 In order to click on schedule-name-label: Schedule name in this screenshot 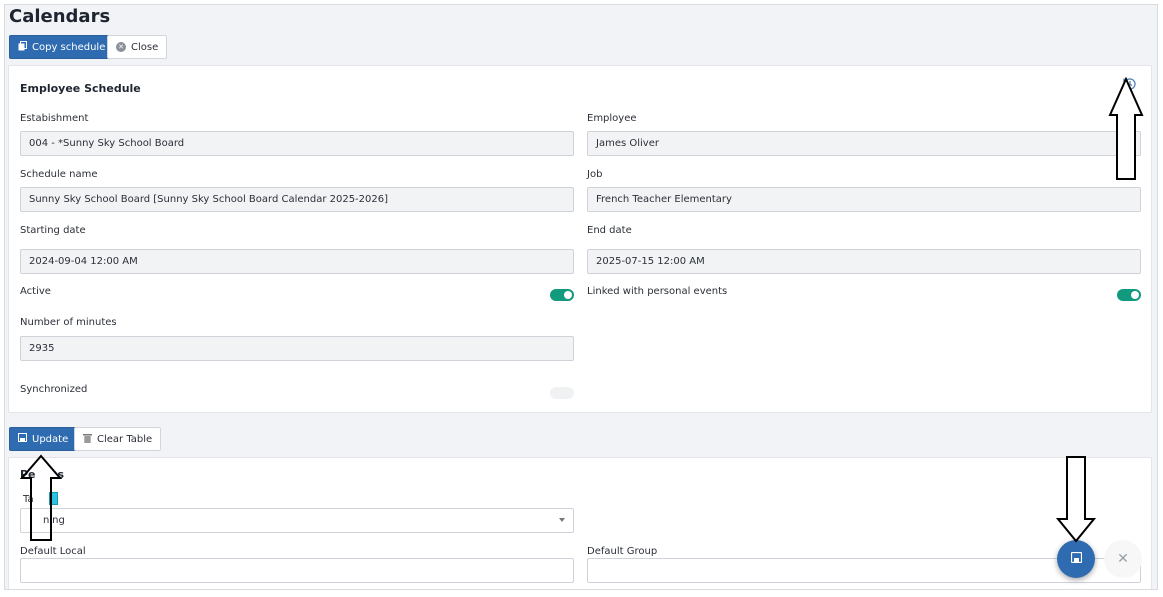, I will do `click(59, 174)`.